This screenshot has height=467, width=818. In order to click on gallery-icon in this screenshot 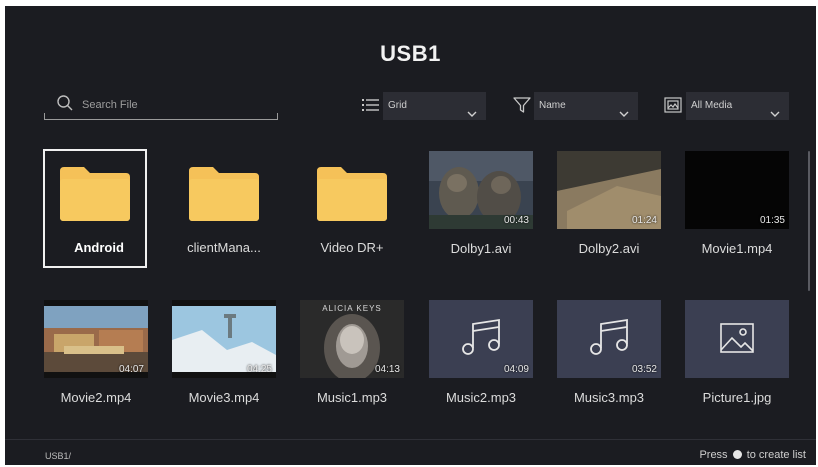, I will do `click(674, 107)`.